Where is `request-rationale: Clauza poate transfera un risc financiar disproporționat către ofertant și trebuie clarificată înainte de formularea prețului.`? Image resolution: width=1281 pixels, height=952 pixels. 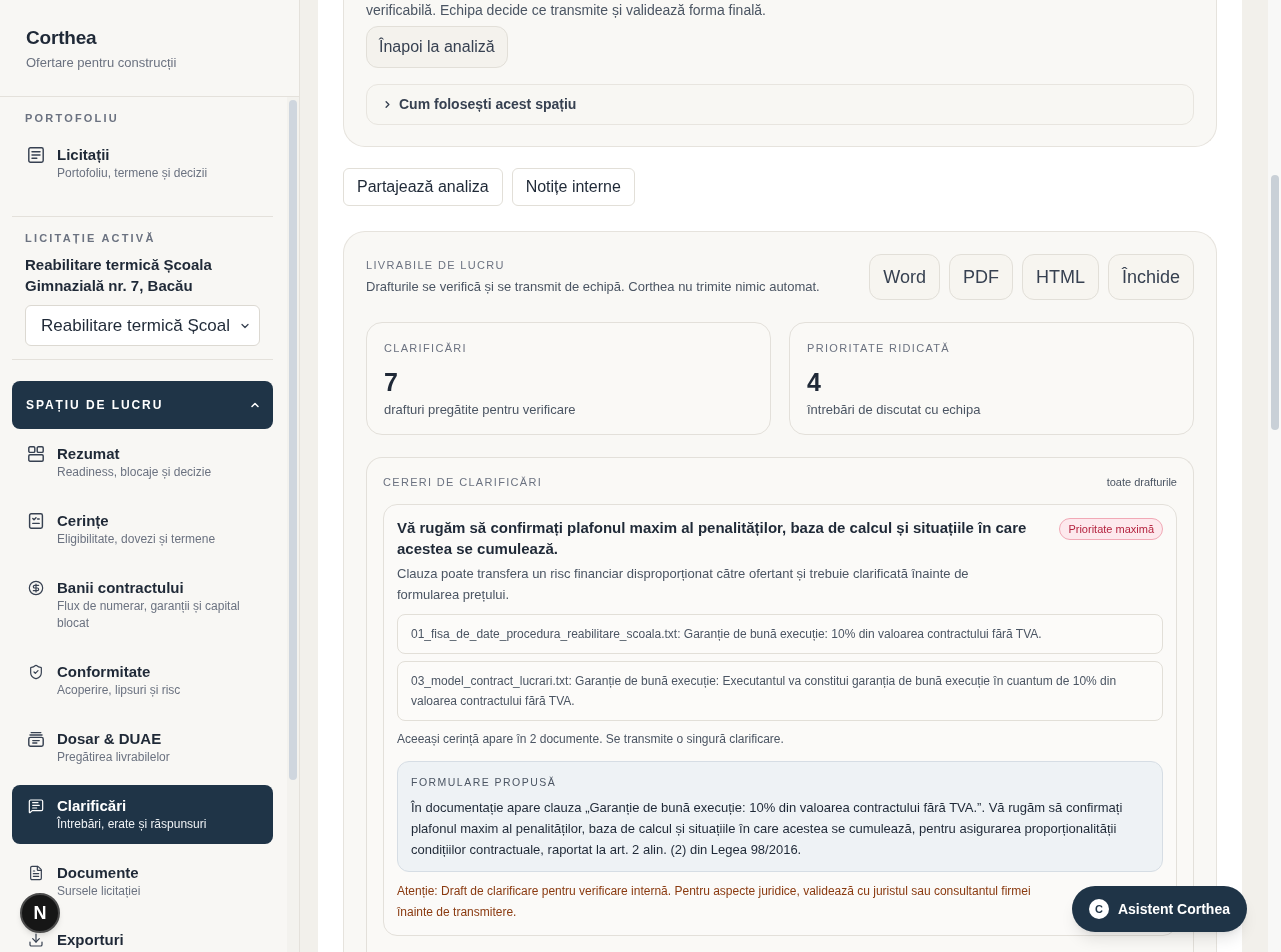
request-rationale: Clauza poate transfera un risc financiar disproporționat către ofertant și trebuie clarificată înainte de formularea prețului. is located at coordinates (683, 584).